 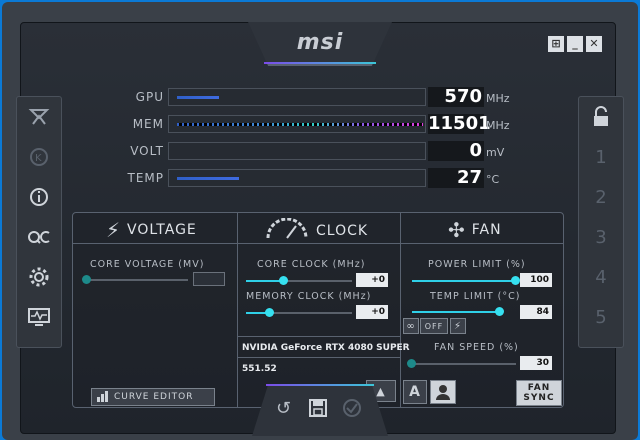 I want to click on temp-bar, so click(x=297, y=178).